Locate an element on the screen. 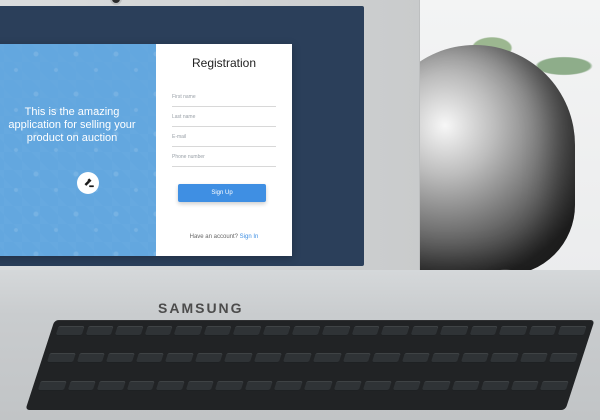 Image resolution: width=600 pixels, height=420 pixels. first-name-input is located at coordinates (224, 97).